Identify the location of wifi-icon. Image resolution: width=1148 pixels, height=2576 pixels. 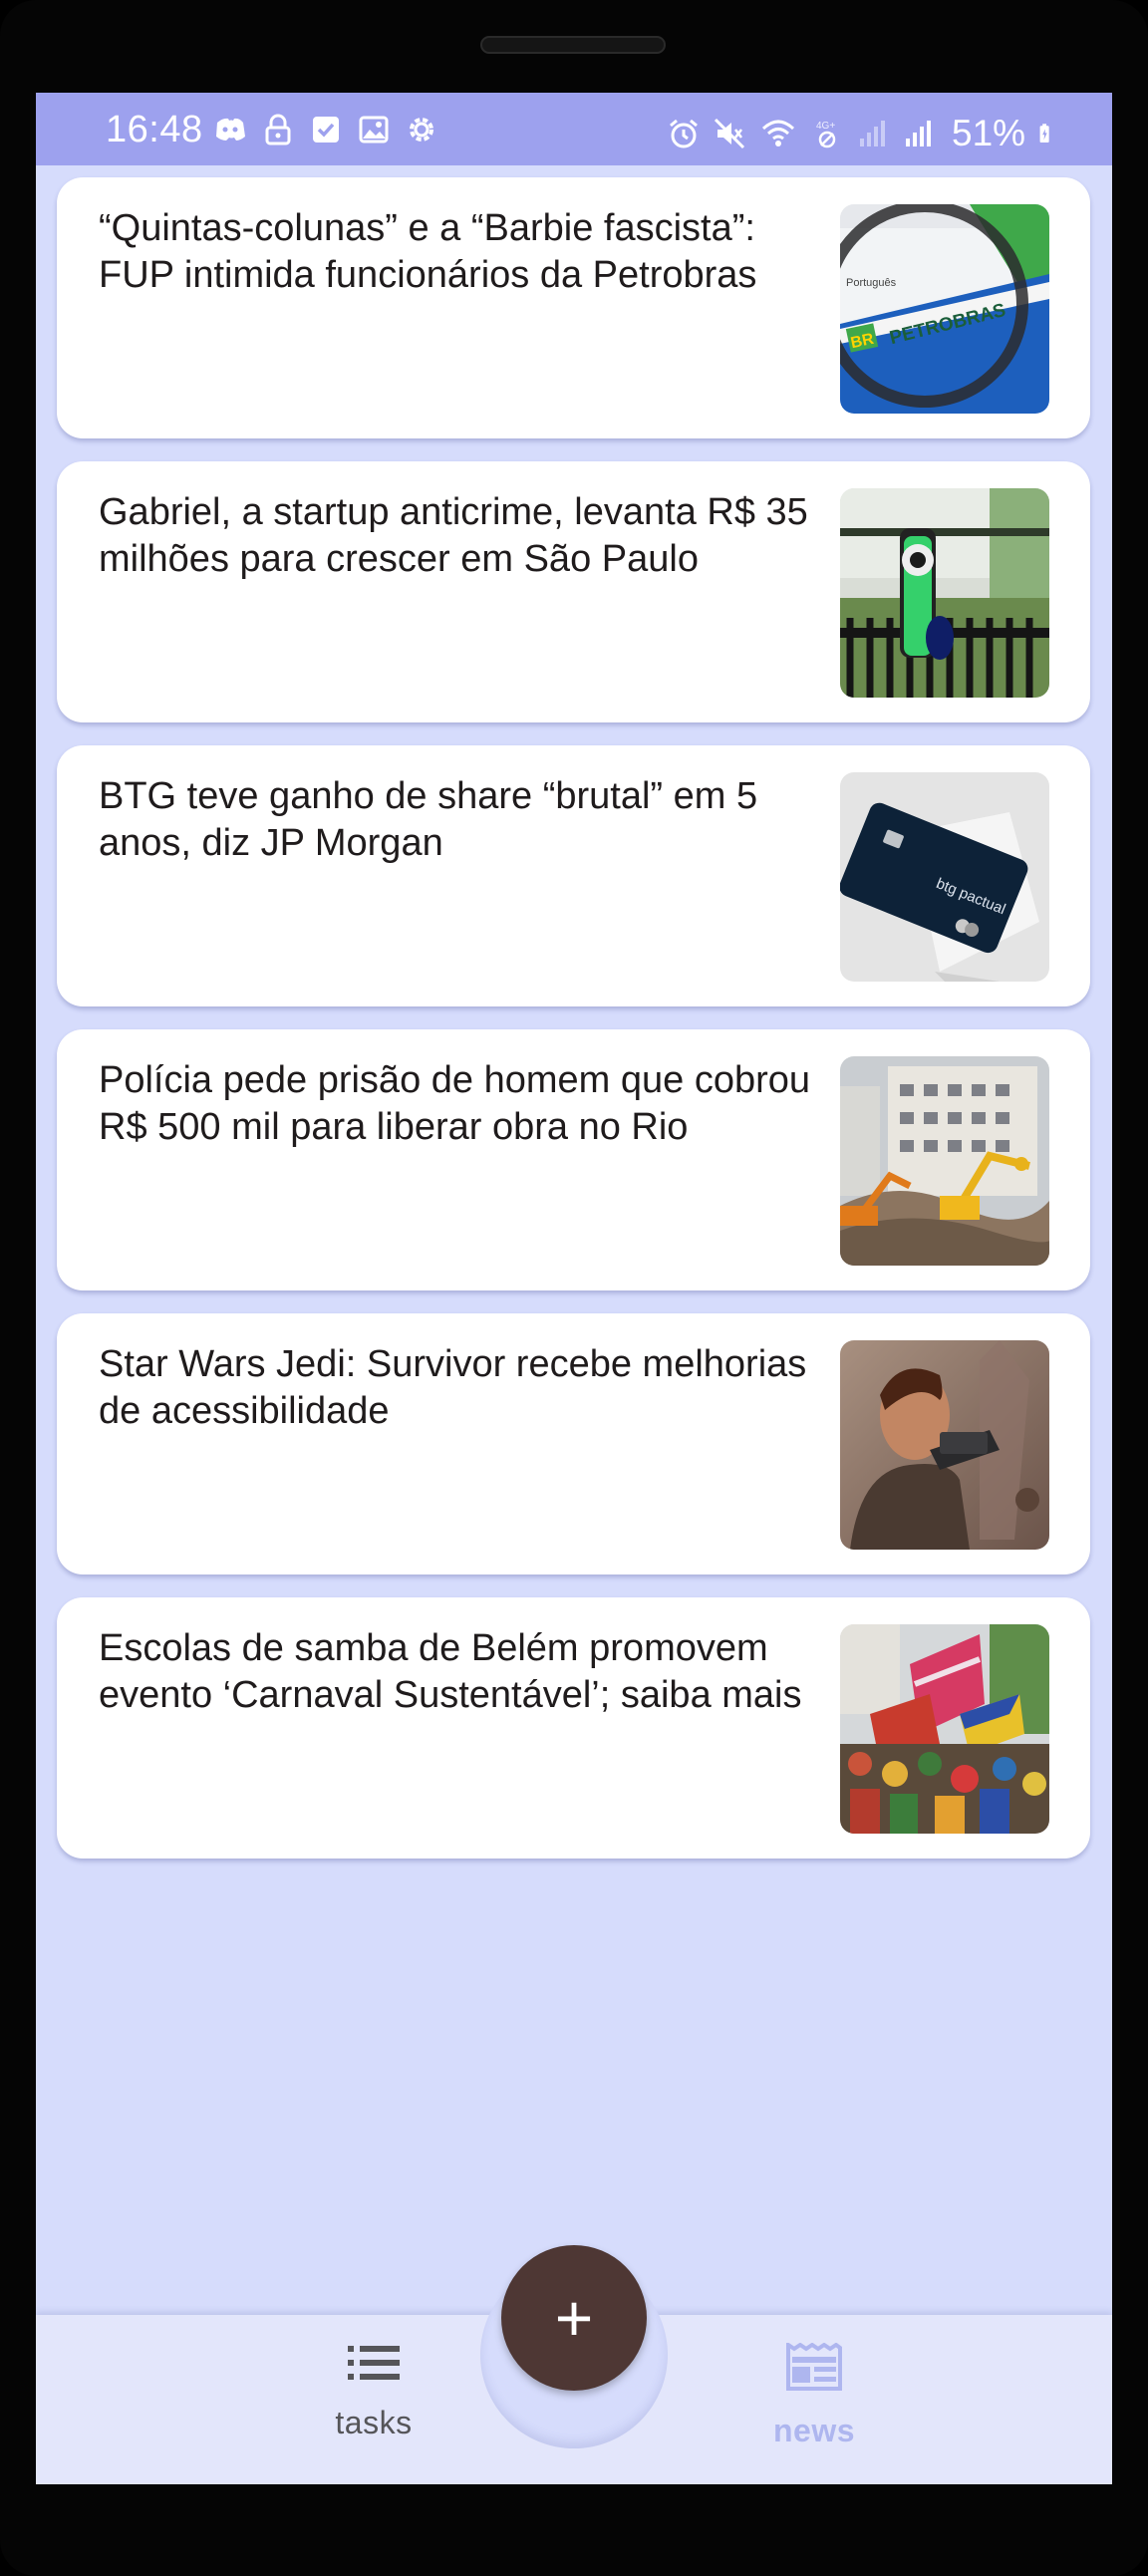
(778, 133).